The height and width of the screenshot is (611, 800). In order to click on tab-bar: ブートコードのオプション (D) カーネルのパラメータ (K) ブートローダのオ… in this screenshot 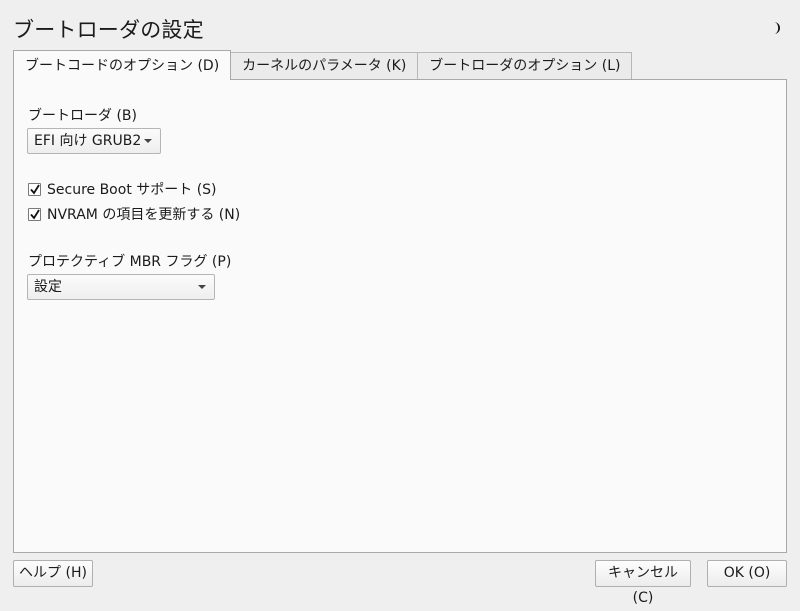, I will do `click(323, 65)`.